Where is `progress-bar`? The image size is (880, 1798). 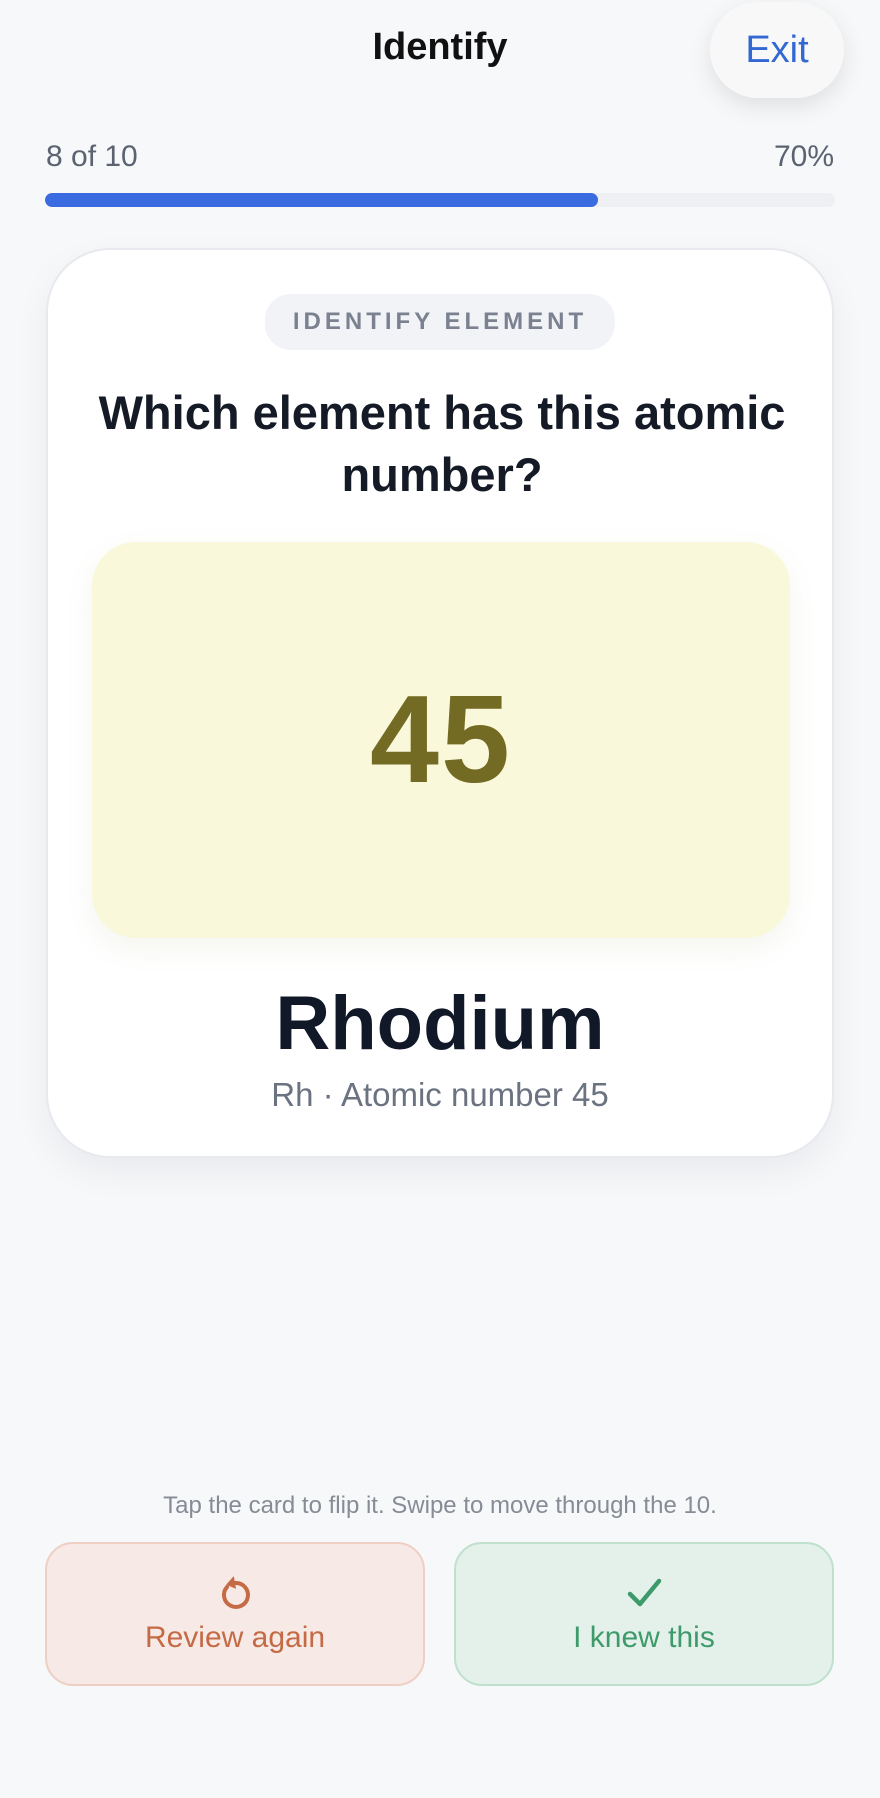
progress-bar is located at coordinates (440, 200).